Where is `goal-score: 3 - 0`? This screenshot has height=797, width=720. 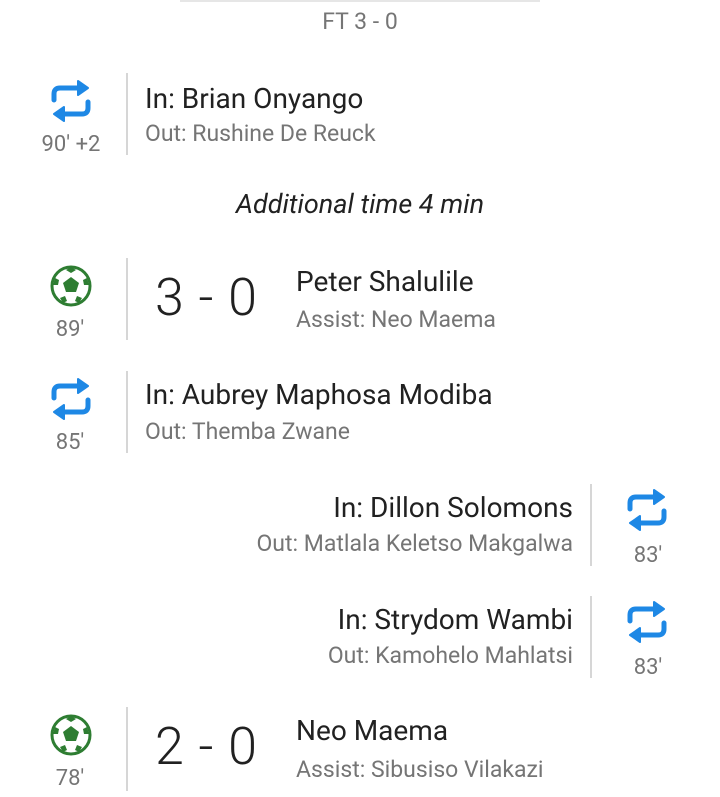 goal-score: 3 - 0 is located at coordinates (206, 297).